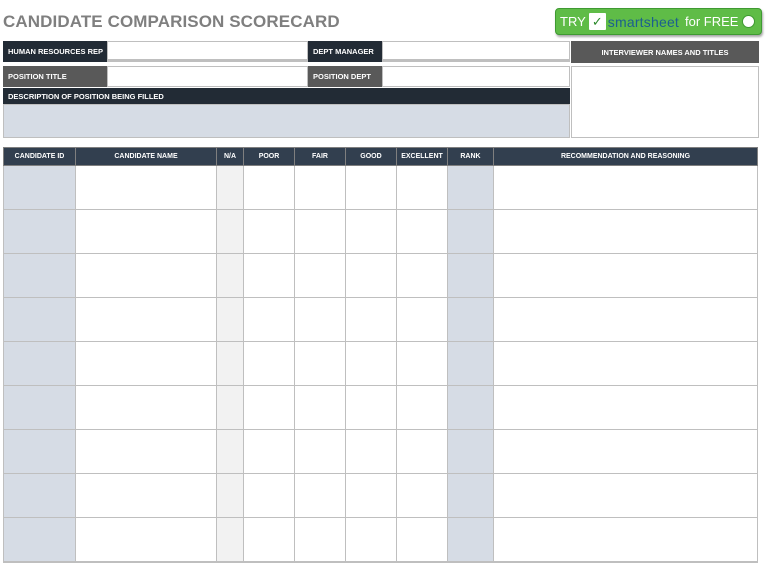 The width and height of the screenshot is (773, 563). I want to click on col-header-candidate-id: CANDIDATE ID, so click(39, 156).